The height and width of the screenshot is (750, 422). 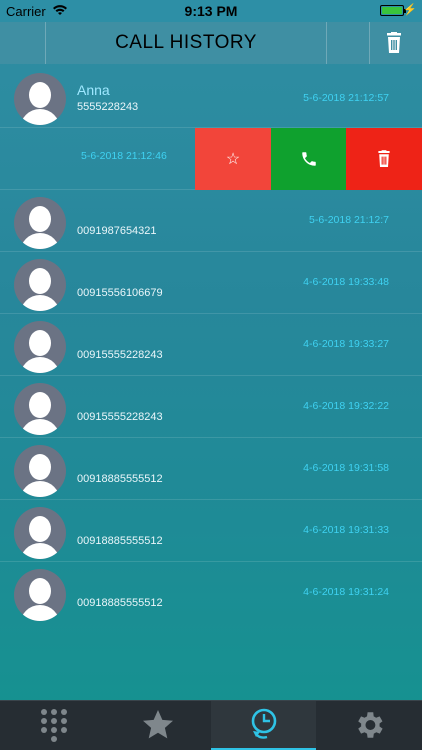 I want to click on call-row-swiped: 5-6-2018 21:12:46 ☆, so click(x=211, y=159).